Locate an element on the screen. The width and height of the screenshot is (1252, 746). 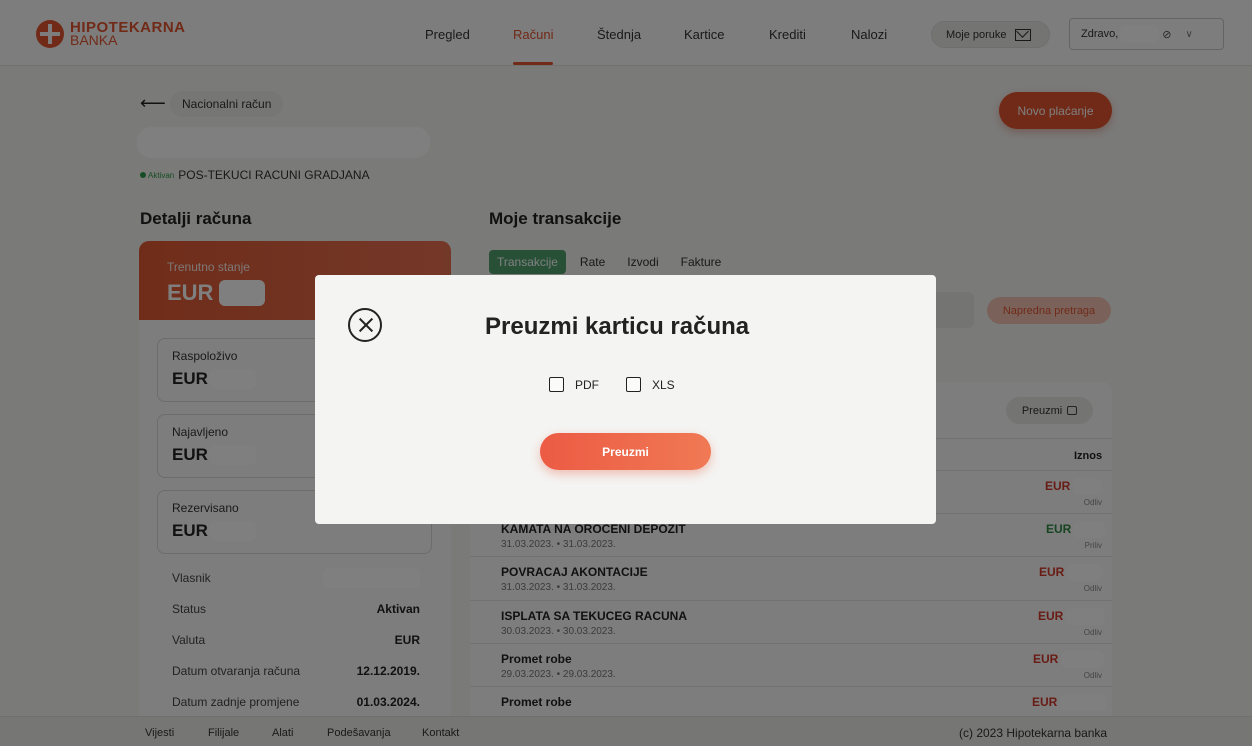
pdf-checkbox is located at coordinates (556, 384).